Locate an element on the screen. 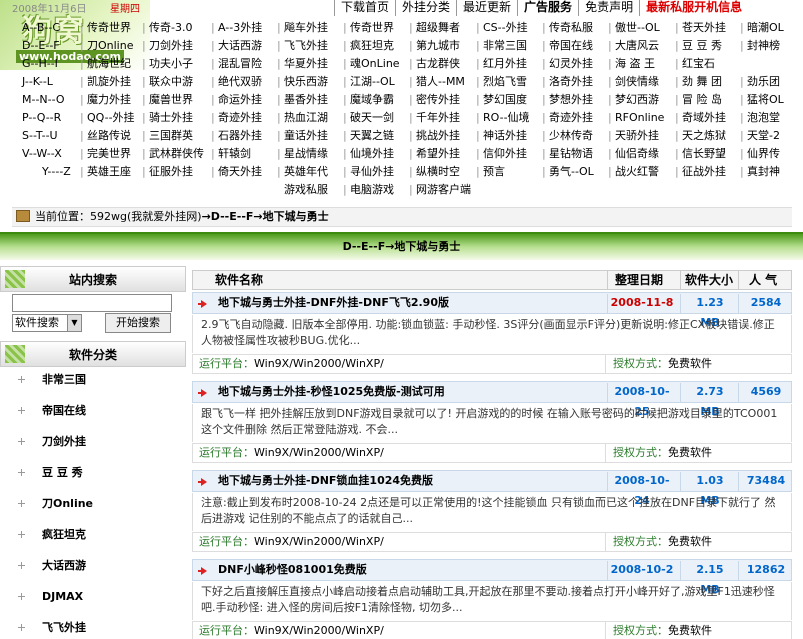 This screenshot has height=639, width=803. letter-index-link: S--T--U is located at coordinates (40, 136).